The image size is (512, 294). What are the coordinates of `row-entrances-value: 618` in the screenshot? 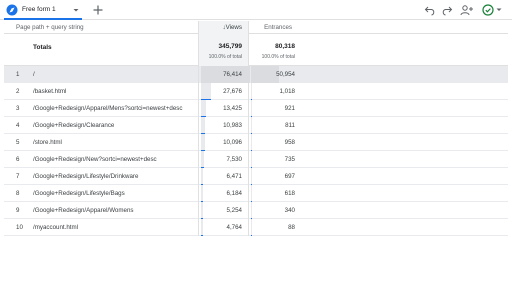 It's located at (289, 193).